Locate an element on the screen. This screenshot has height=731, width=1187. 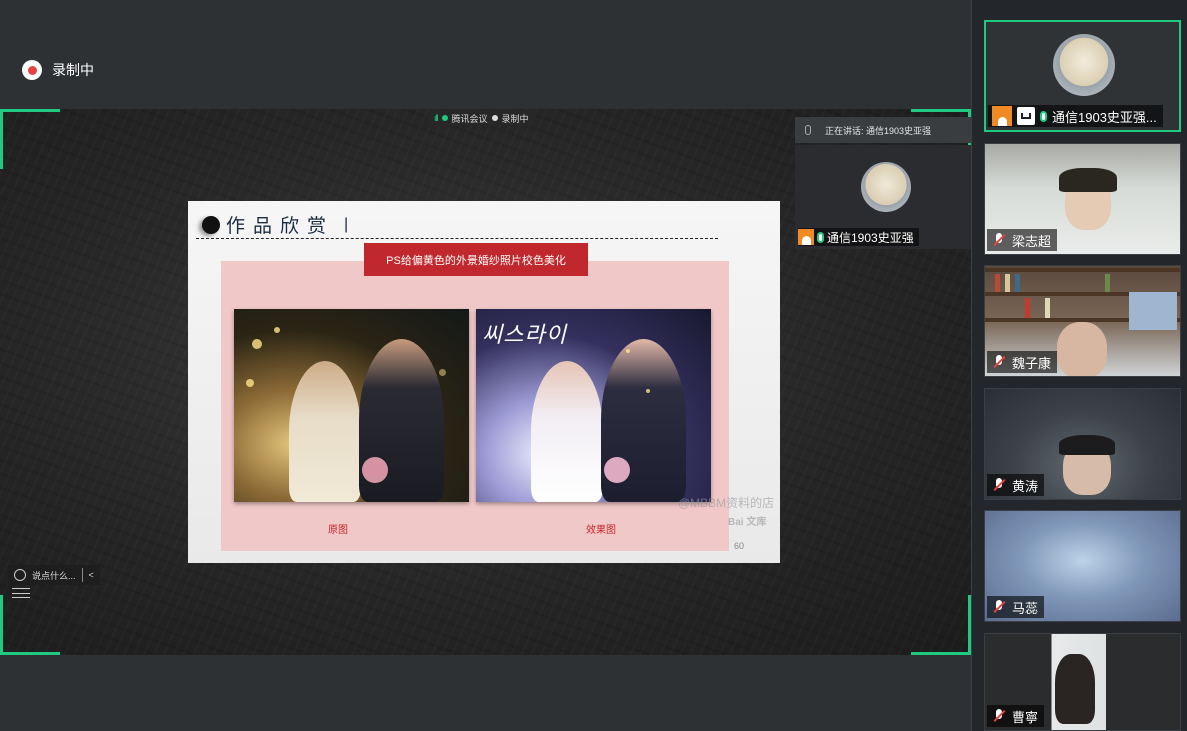
bookshelf is located at coordinates (1082, 270).